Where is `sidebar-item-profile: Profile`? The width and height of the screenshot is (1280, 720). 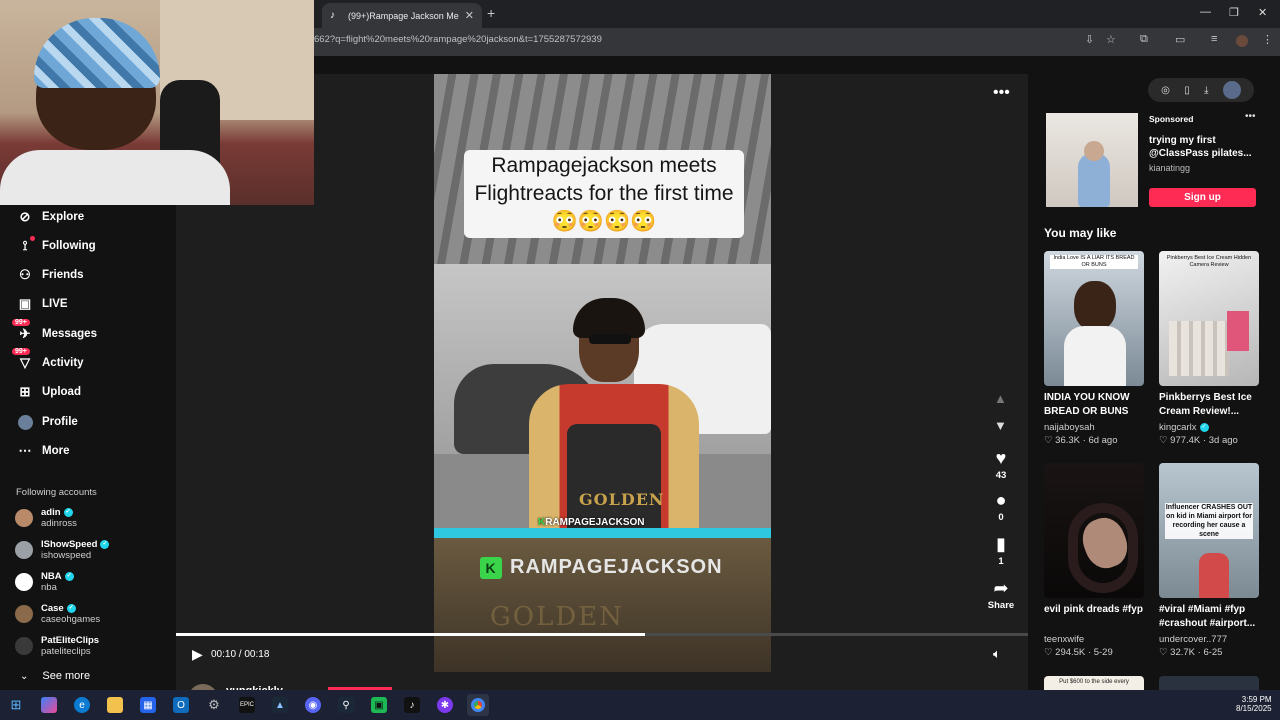 sidebar-item-profile: Profile is located at coordinates (47, 422).